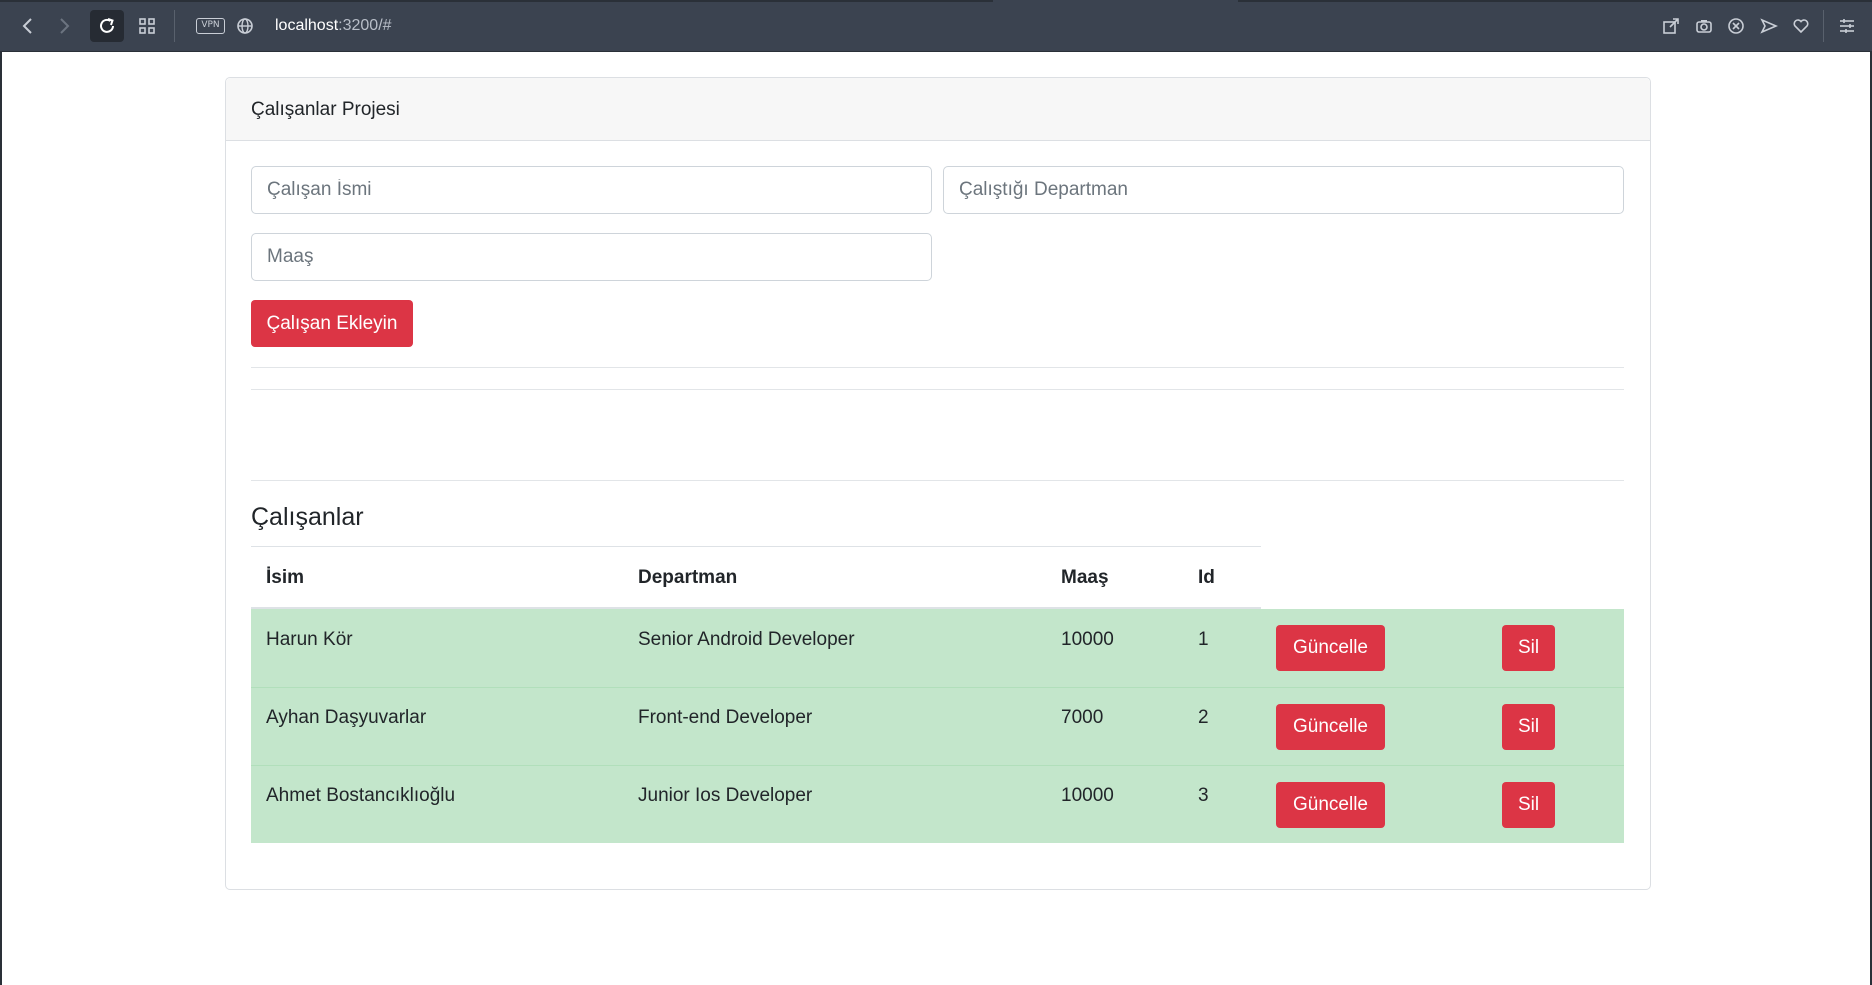  I want to click on share-icon, so click(1671, 26).